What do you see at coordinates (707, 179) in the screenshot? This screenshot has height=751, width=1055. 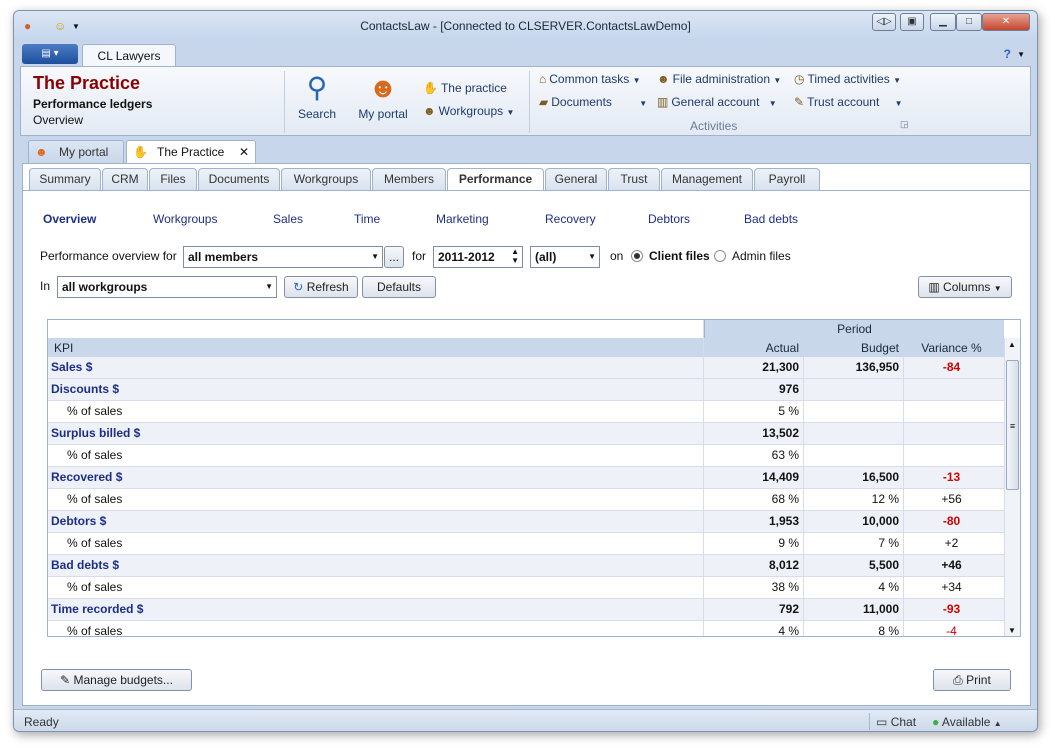 I see `tab-management: Management` at bounding box center [707, 179].